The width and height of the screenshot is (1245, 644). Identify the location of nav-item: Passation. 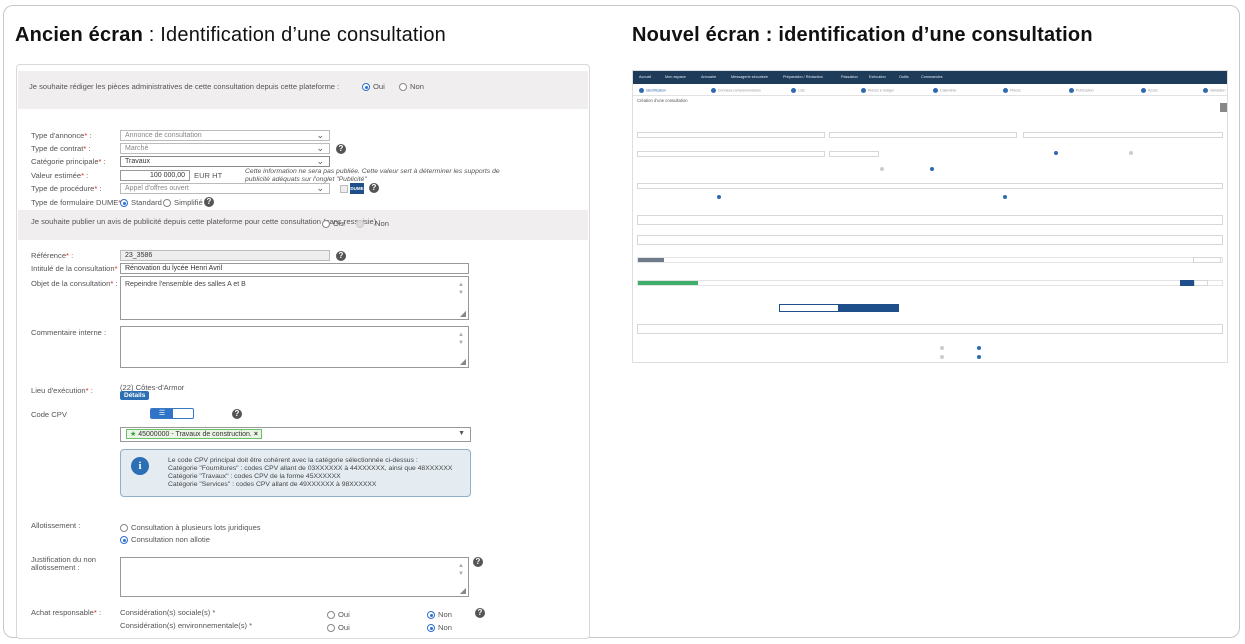
(849, 77).